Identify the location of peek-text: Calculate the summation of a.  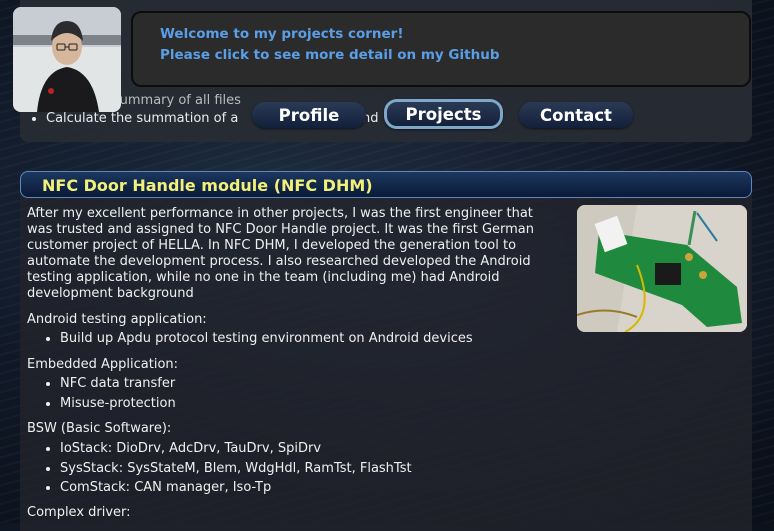
(142, 118).